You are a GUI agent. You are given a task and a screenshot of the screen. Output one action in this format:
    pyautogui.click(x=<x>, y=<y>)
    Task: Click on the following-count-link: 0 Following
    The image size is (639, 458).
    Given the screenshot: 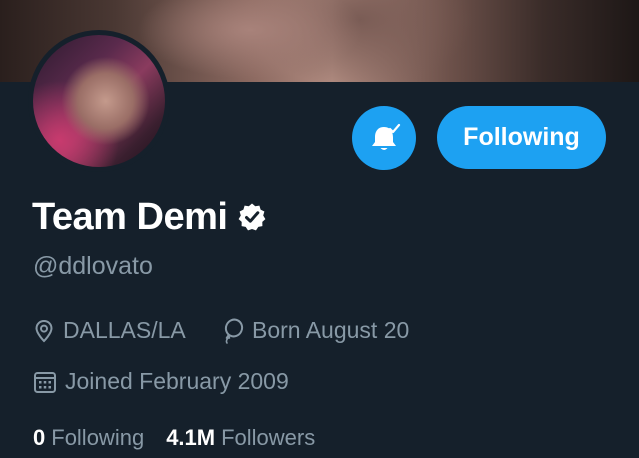 What is the action you would take?
    pyautogui.click(x=88, y=438)
    